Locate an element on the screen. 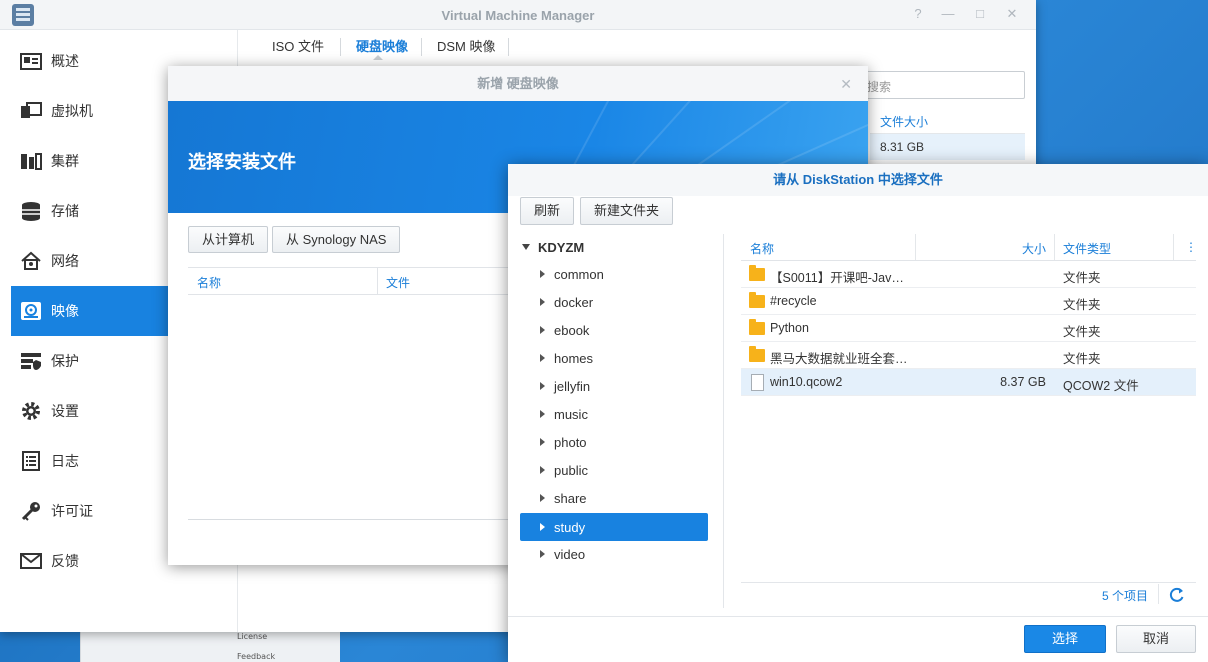 The height and width of the screenshot is (662, 1208). file-size-column-header: 文件大小 is located at coordinates (947, 121).